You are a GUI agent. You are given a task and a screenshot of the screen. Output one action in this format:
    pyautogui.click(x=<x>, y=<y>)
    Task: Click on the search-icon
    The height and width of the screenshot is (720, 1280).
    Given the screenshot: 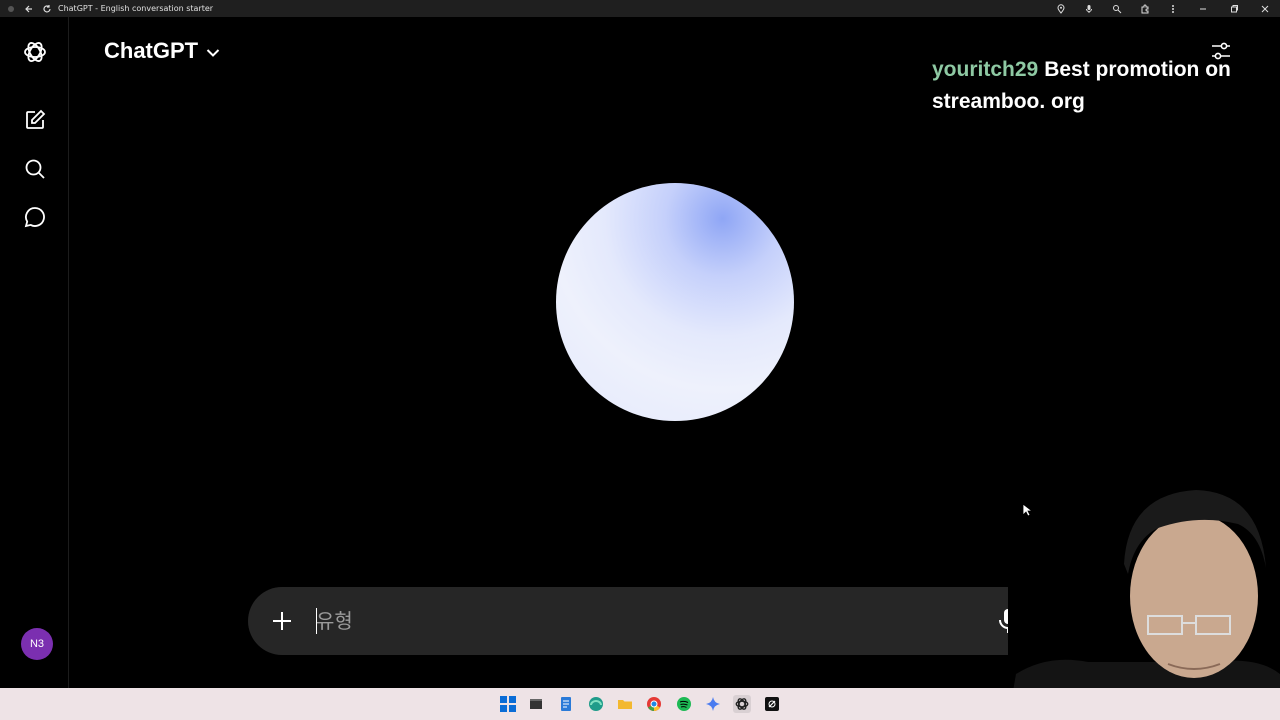 What is the action you would take?
    pyautogui.click(x=35, y=169)
    